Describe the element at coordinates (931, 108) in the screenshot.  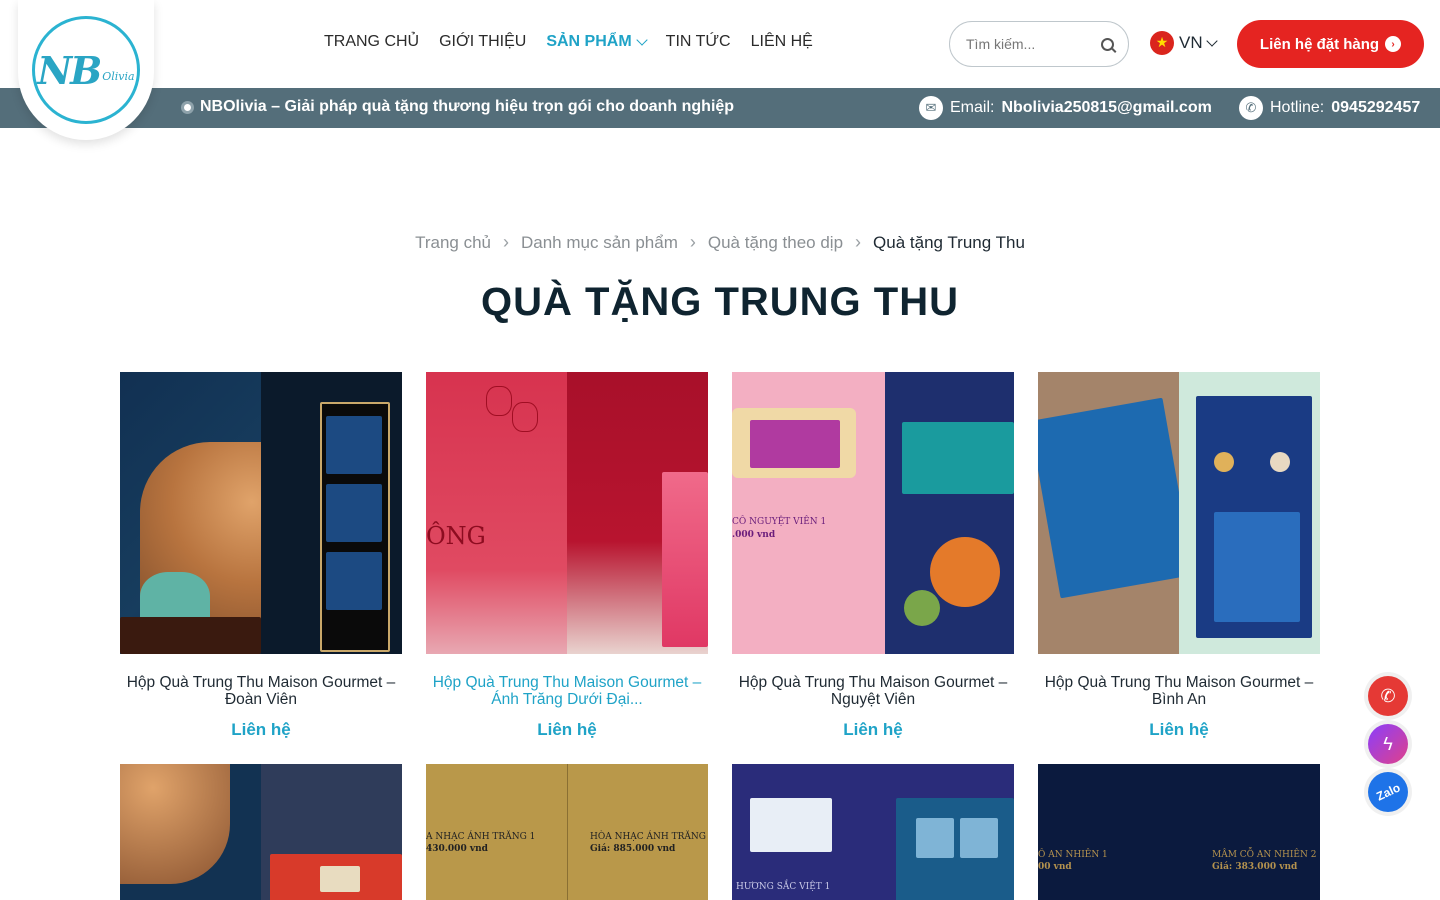
I see `mail-icon: ✉` at that location.